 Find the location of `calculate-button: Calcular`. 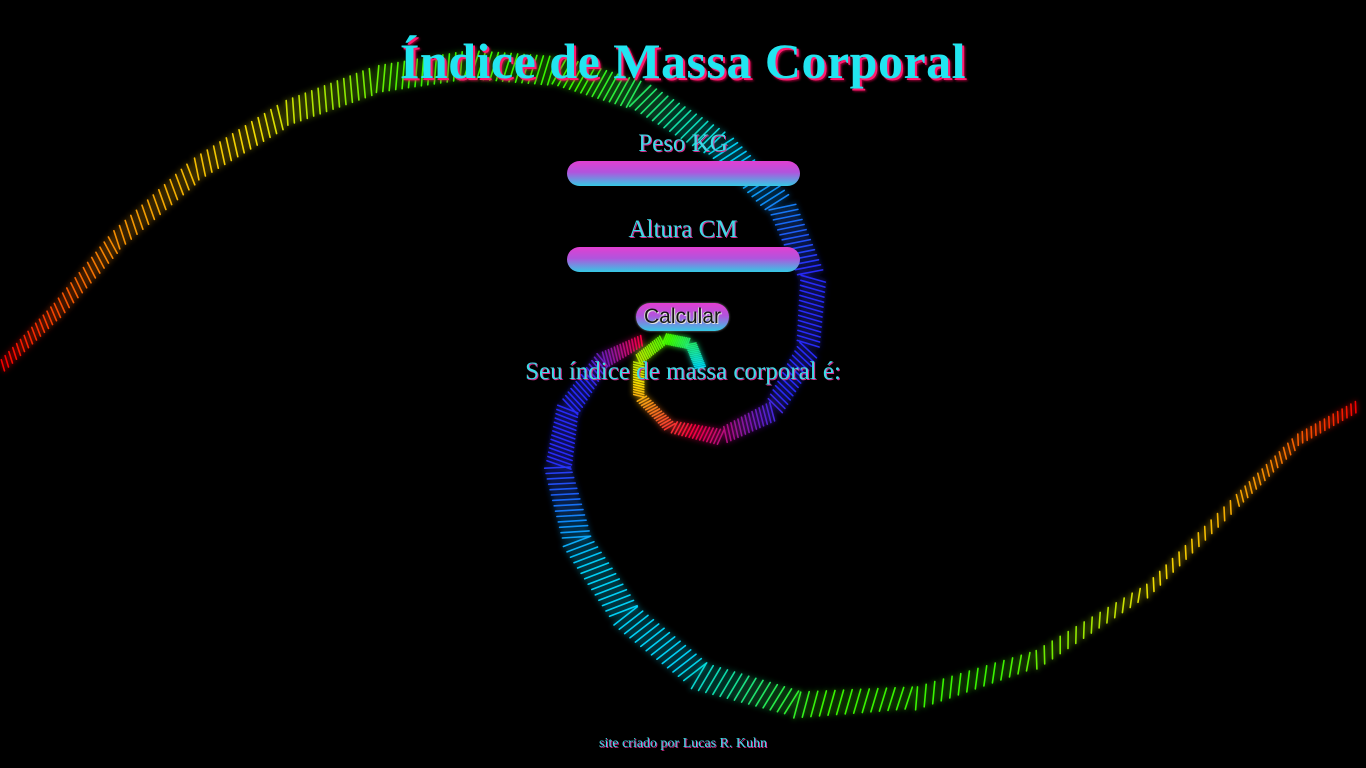

calculate-button: Calcular is located at coordinates (682, 317).